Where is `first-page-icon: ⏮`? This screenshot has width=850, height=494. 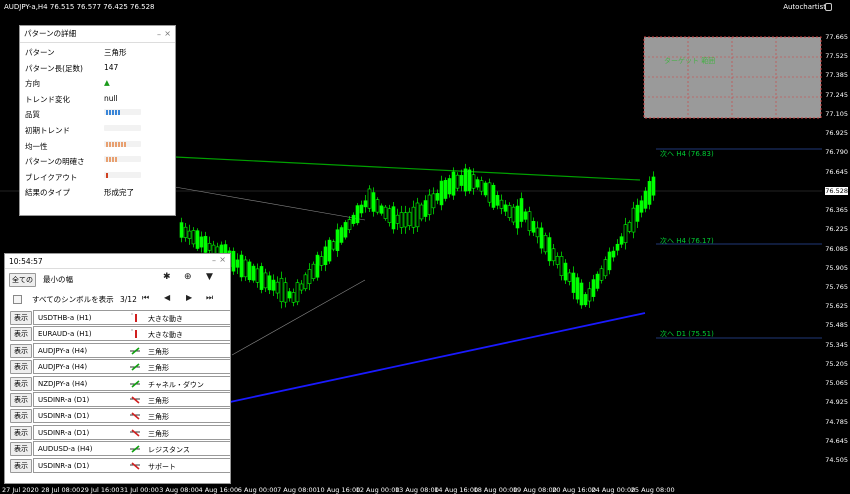 first-page-icon: ⏮ is located at coordinates (145, 298).